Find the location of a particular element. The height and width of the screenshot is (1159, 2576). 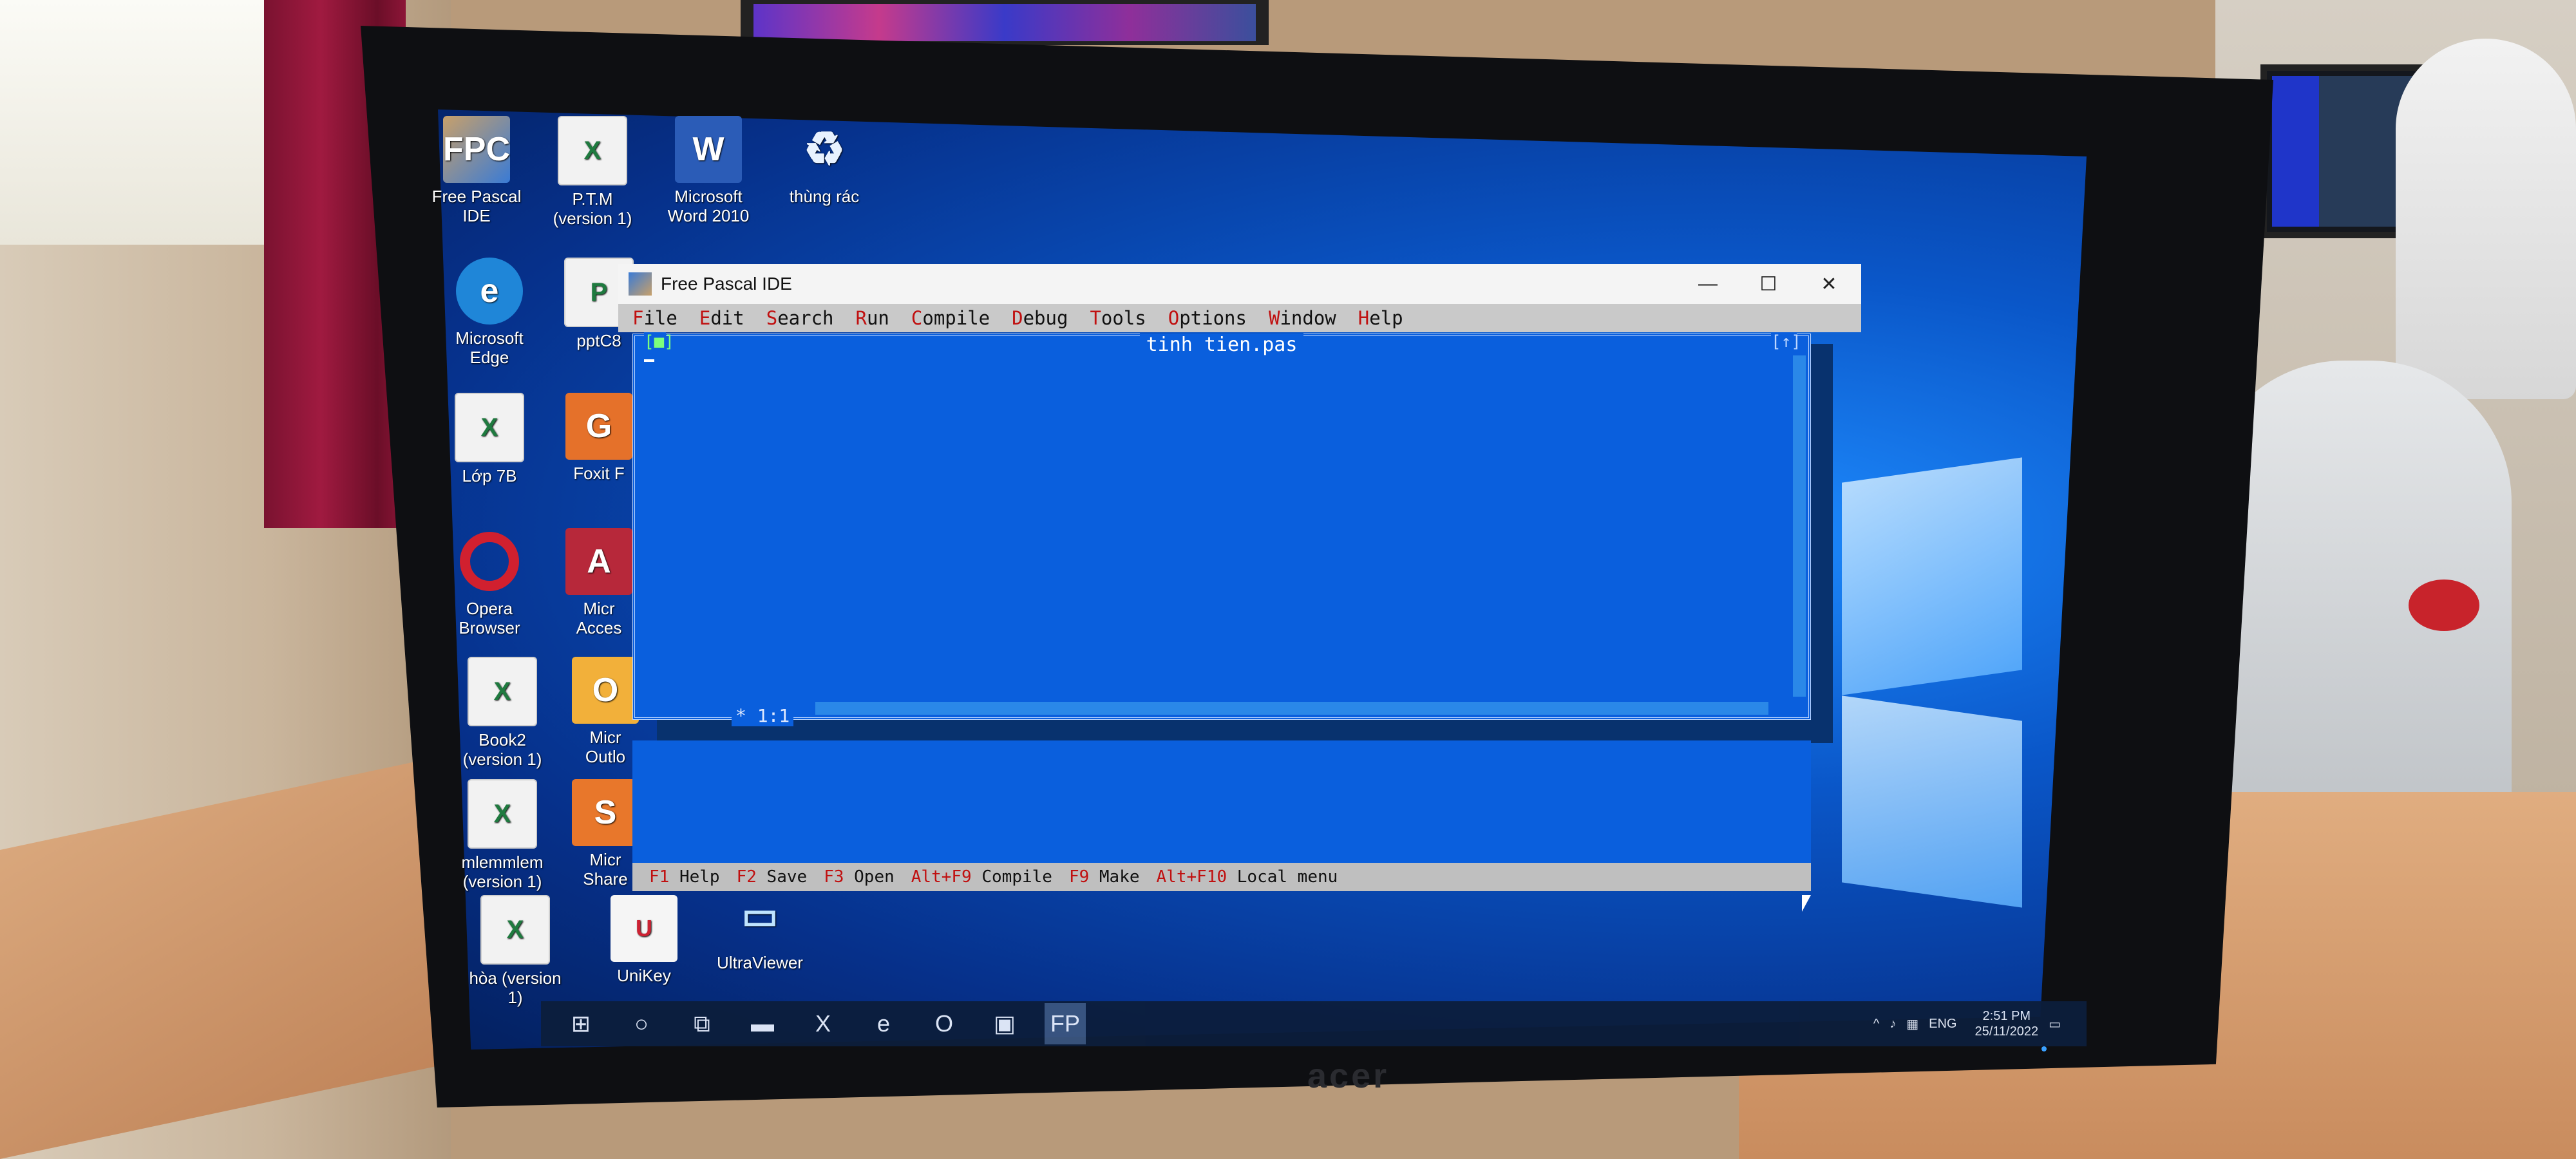

menu-run: Run is located at coordinates (873, 318).